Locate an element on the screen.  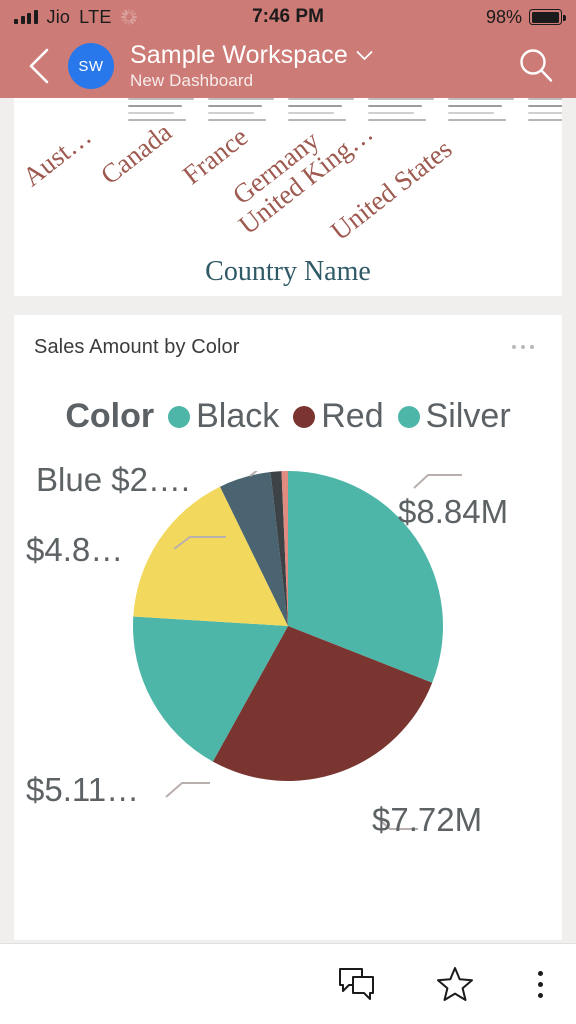
pie-data-label: $8.84M is located at coordinates (453, 511).